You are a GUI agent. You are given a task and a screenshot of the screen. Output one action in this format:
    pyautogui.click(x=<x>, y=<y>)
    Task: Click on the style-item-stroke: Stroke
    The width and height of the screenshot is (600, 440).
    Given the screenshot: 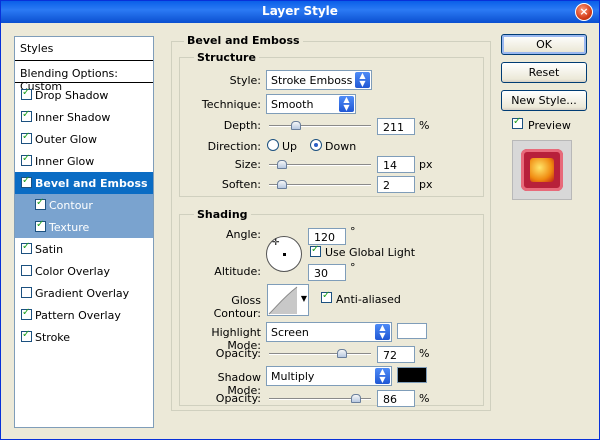 What is the action you would take?
    pyautogui.click(x=84, y=337)
    